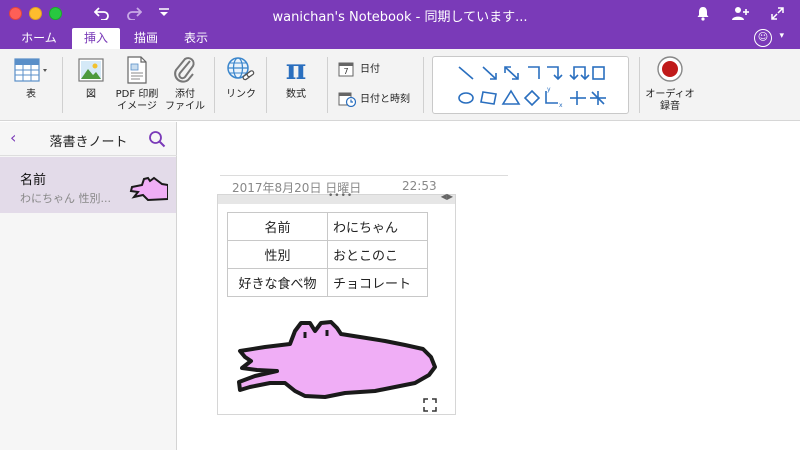 The height and width of the screenshot is (450, 800). I want to click on pi-icon: π, so click(296, 69).